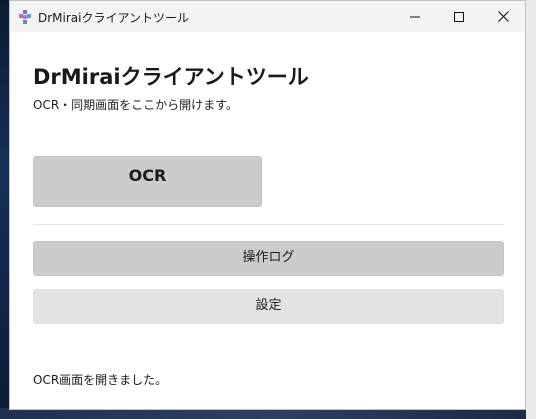 This screenshot has height=419, width=536. I want to click on minimize-icon, so click(415, 17).